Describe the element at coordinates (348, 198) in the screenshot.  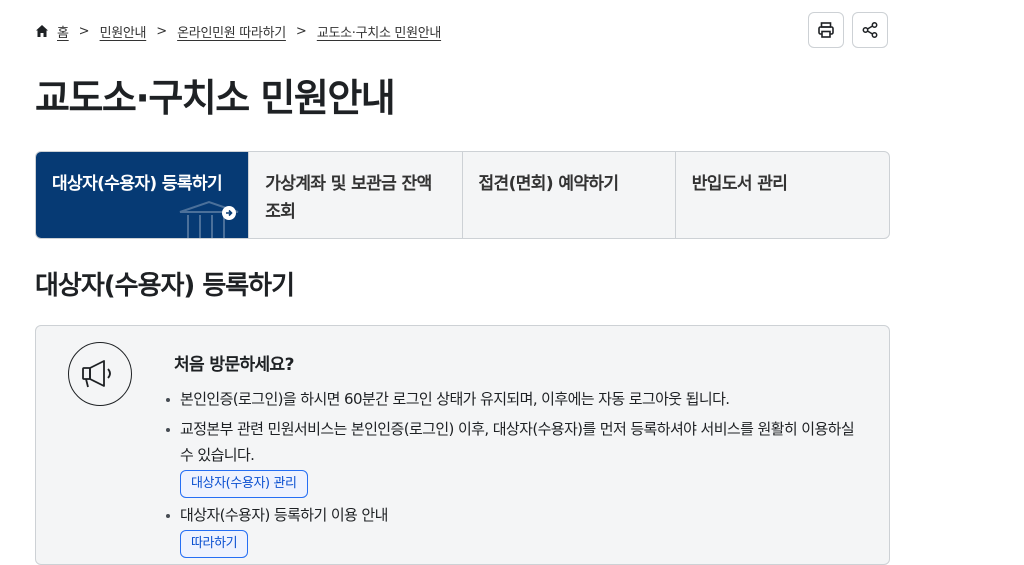
I see `tab-label: 가상계좌 및 보관금 잔액 조회` at that location.